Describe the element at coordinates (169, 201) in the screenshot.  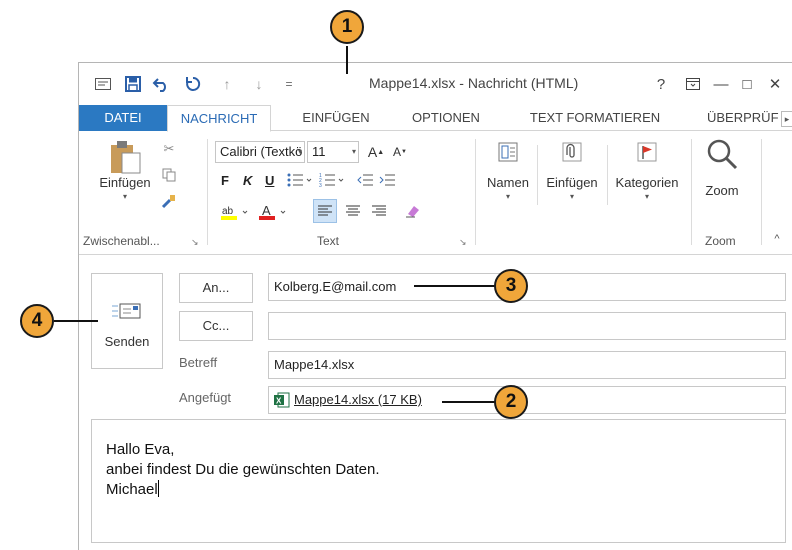
I see `format-painter-icon` at that location.